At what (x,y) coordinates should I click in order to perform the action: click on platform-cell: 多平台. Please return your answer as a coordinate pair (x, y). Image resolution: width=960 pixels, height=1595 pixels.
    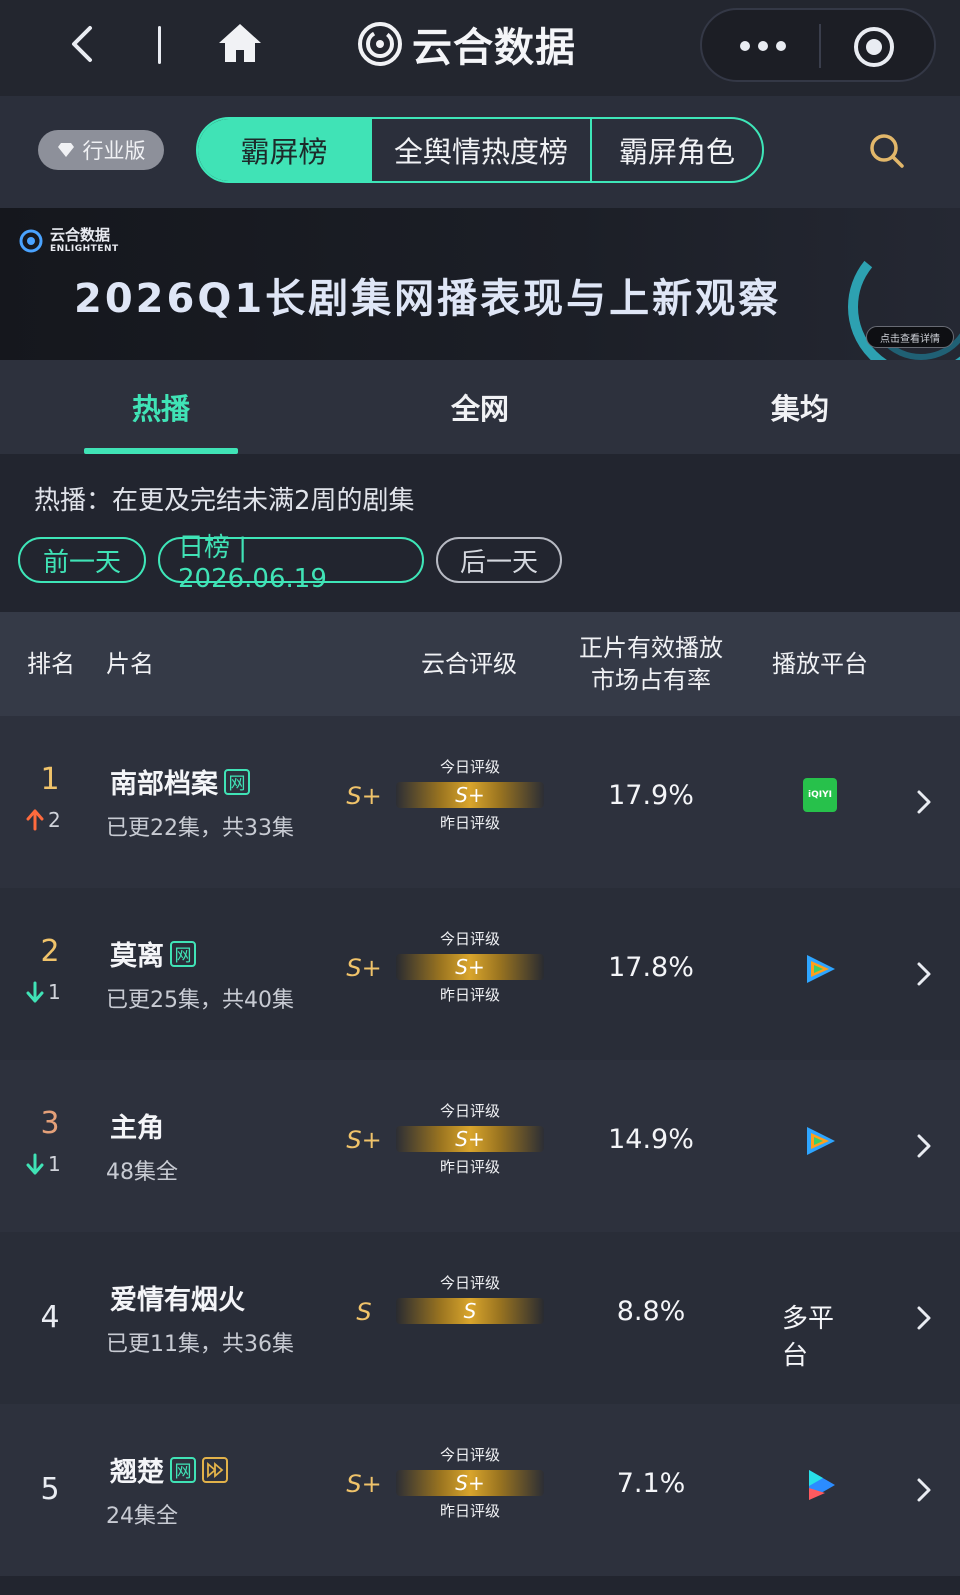
    Looking at the image, I should click on (820, 1335).